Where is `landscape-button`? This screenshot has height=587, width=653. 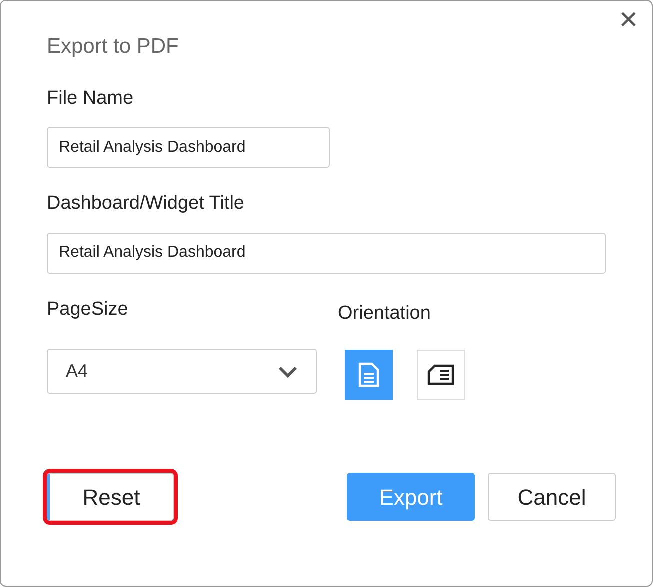 landscape-button is located at coordinates (441, 375).